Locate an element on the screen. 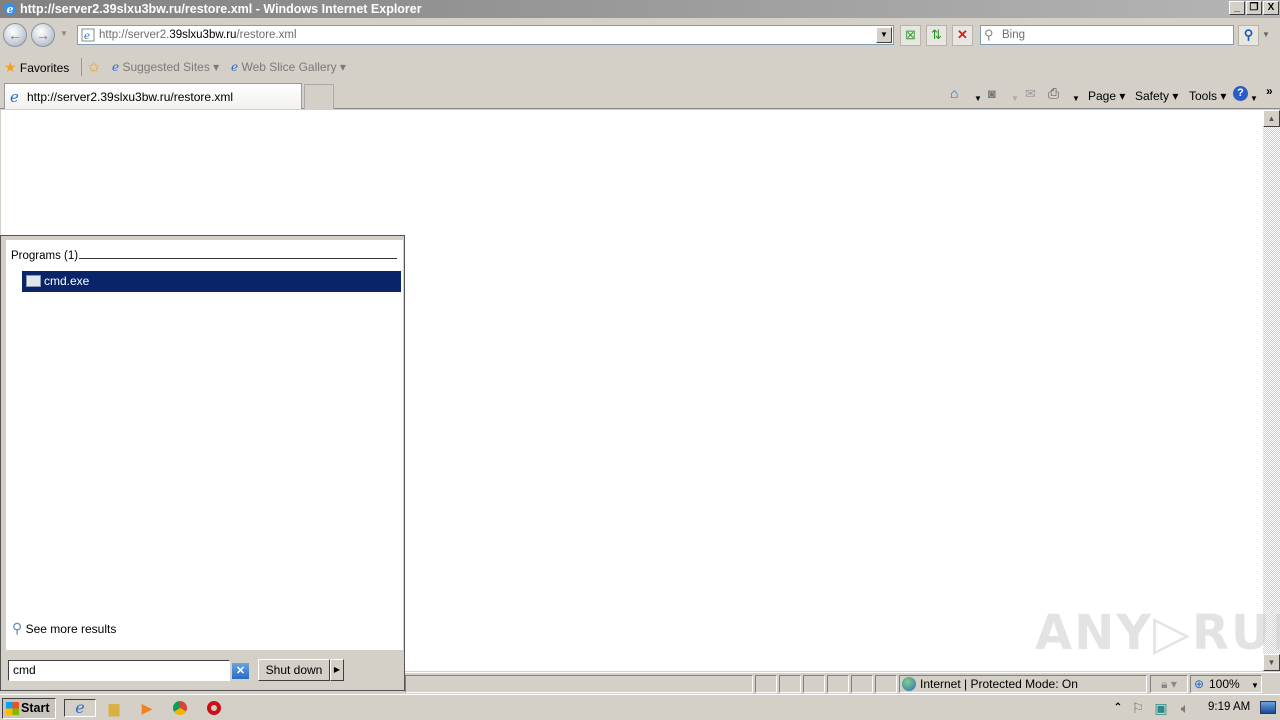  scroll-up-button: ▲ is located at coordinates (1271, 118).